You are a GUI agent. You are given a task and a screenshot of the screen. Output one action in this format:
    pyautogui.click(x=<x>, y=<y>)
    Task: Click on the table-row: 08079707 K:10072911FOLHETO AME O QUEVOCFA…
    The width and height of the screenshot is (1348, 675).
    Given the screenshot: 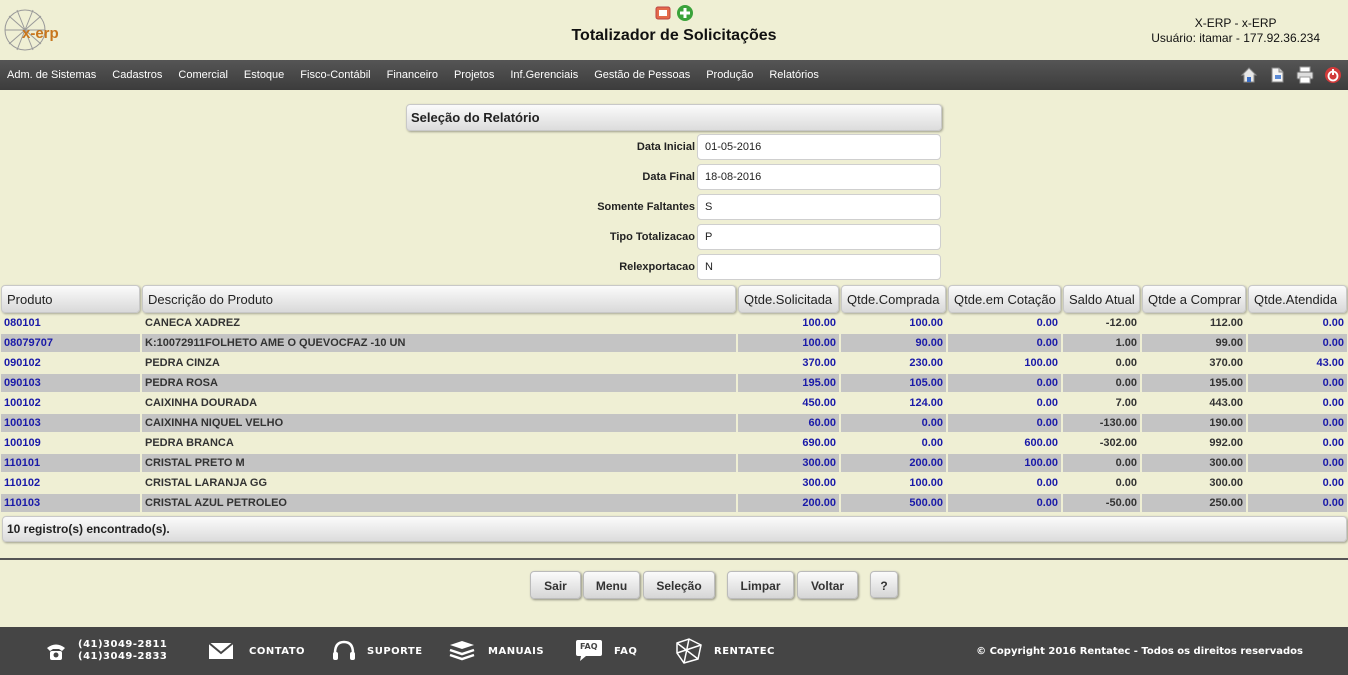 What is the action you would take?
    pyautogui.click(x=674, y=344)
    